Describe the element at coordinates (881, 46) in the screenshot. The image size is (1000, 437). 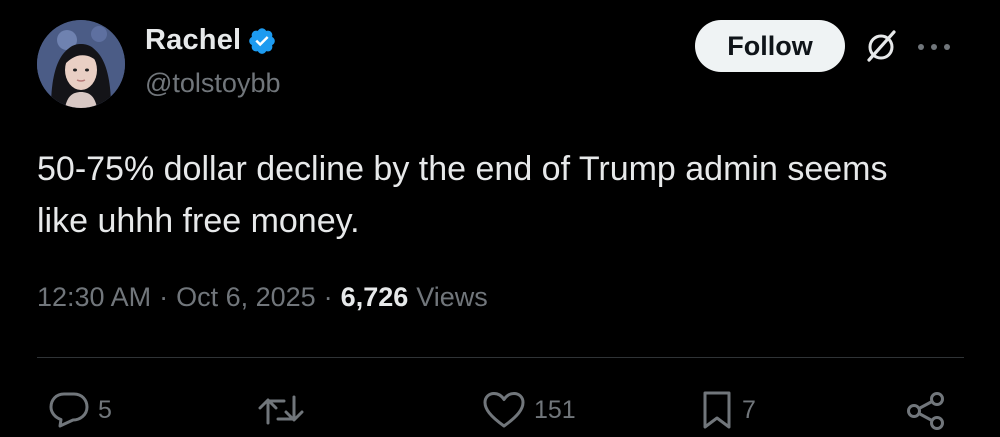
I see `grok-icon` at that location.